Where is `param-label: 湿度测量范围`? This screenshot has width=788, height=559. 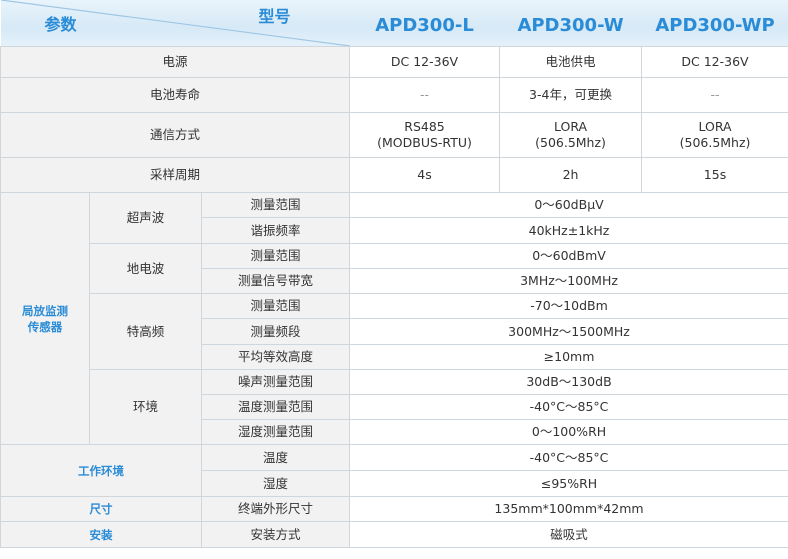
param-label: 湿度测量范围 is located at coordinates (275, 432).